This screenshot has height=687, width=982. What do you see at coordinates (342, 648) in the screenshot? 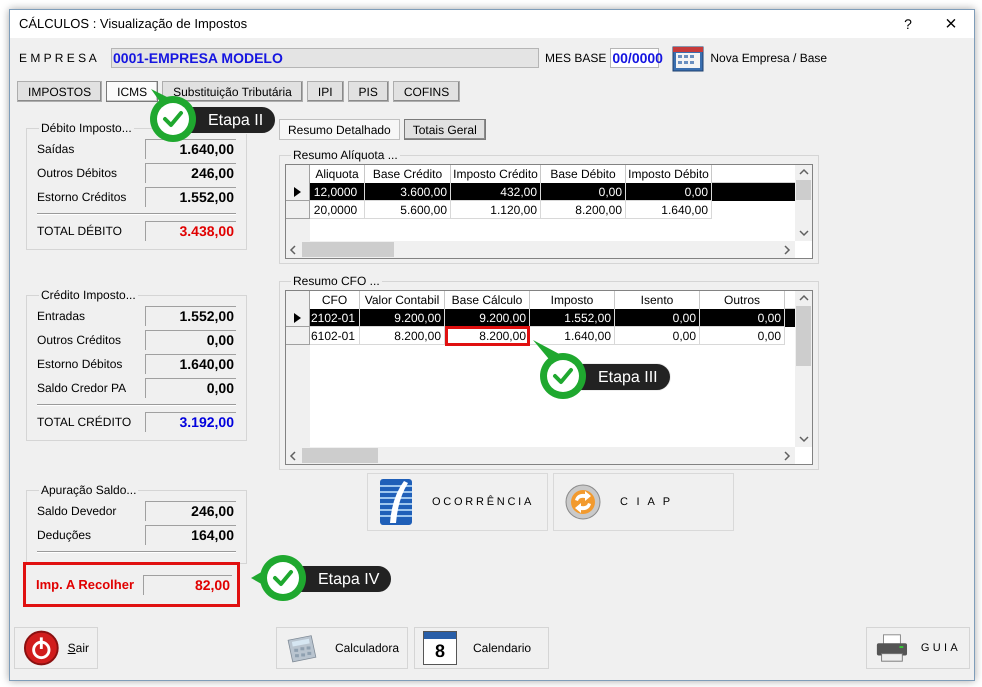
I see `footer-button: Calculadora` at bounding box center [342, 648].